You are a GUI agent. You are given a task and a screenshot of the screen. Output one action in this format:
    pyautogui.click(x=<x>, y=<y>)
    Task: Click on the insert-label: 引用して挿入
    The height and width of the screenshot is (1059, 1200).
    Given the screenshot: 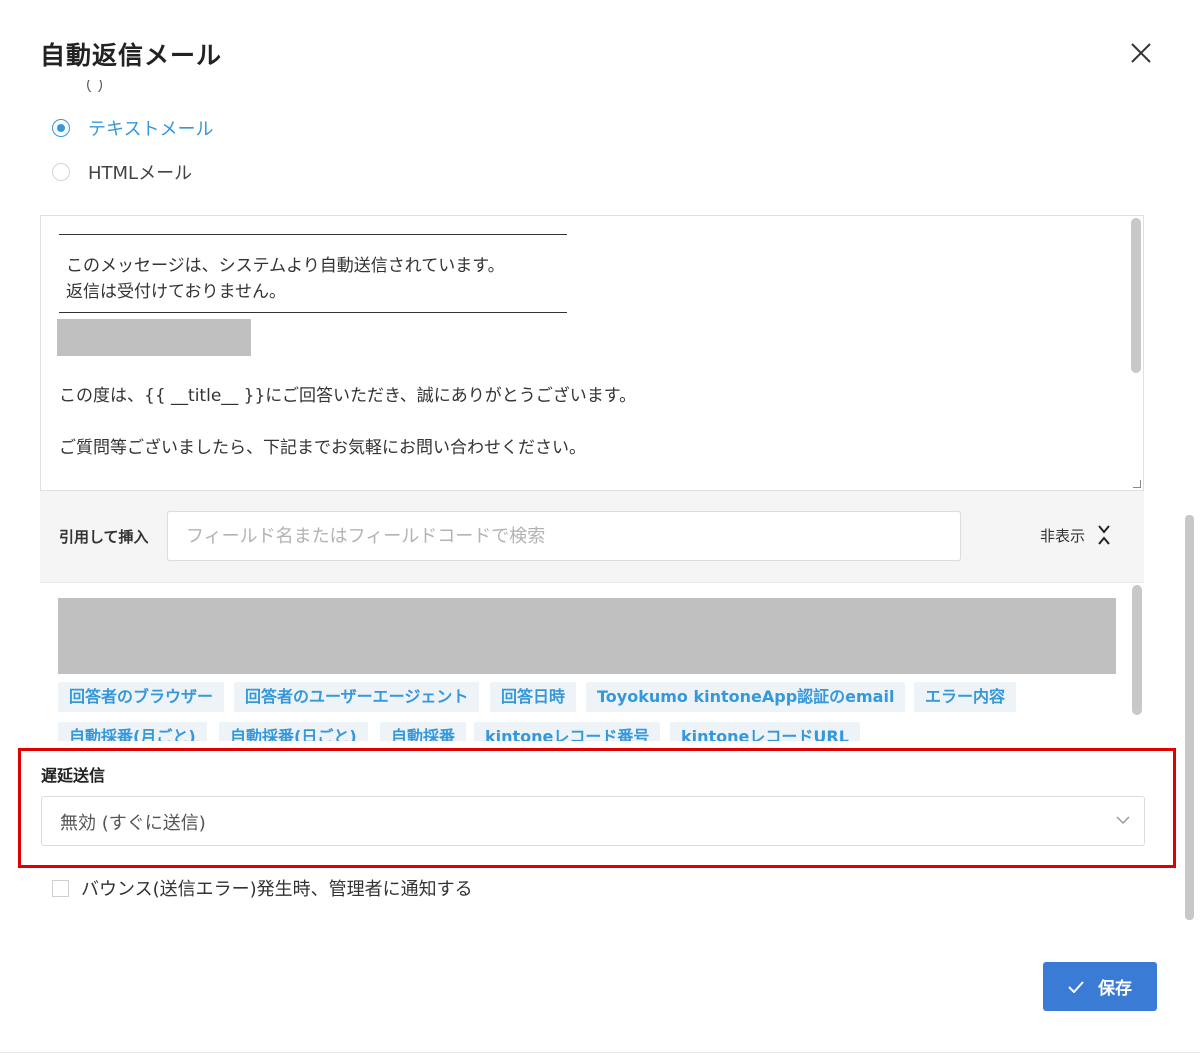 What is the action you would take?
    pyautogui.click(x=104, y=537)
    